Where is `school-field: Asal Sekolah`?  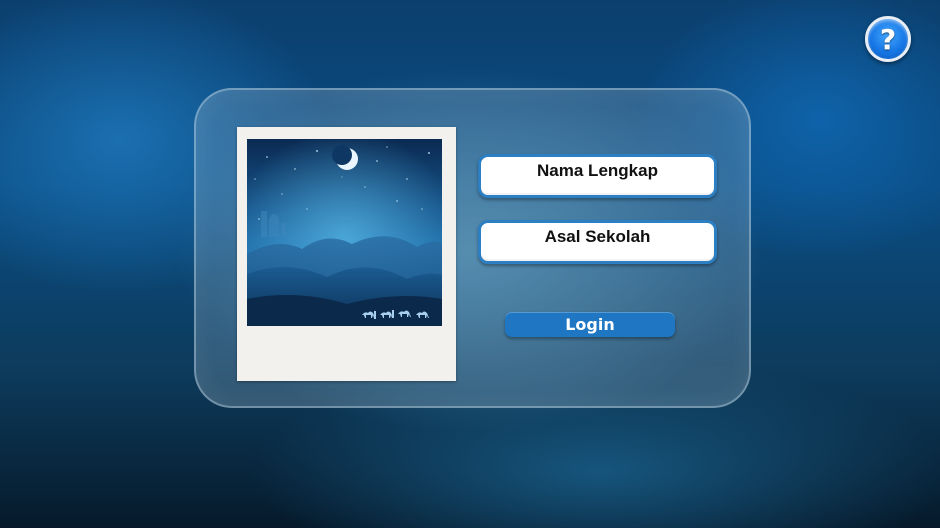 school-field: Asal Sekolah is located at coordinates (597, 242).